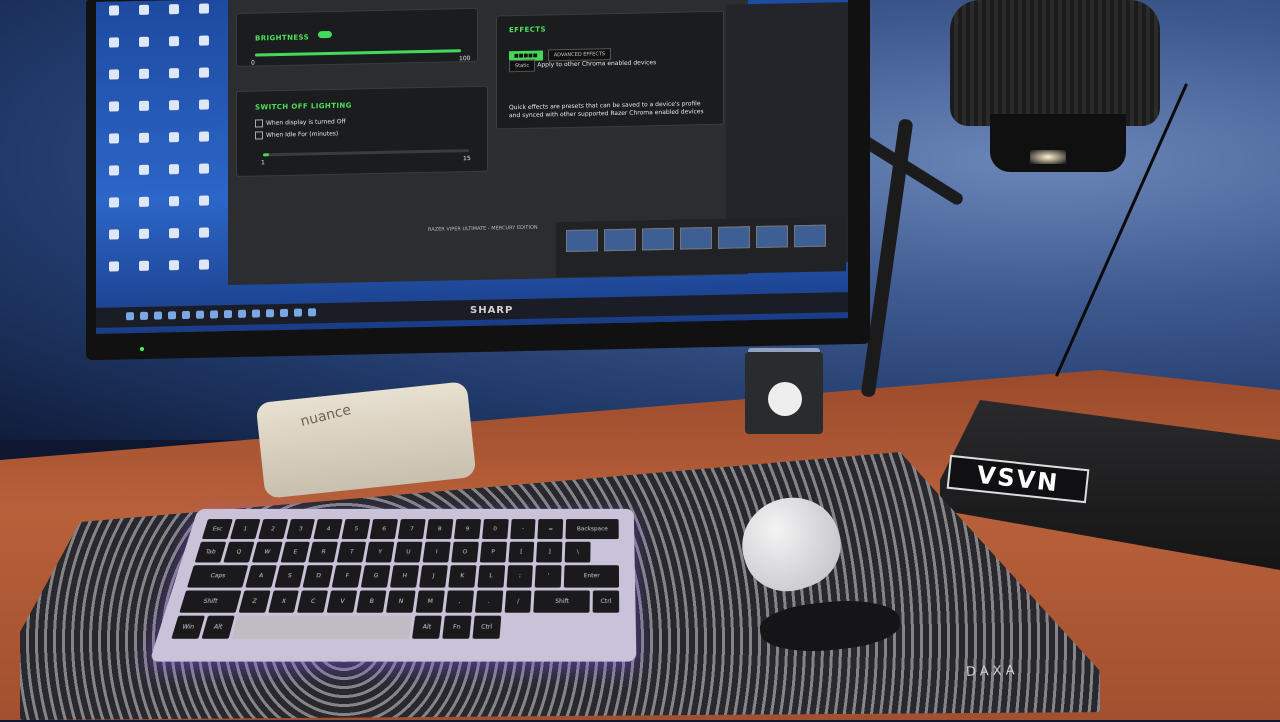 The image size is (1280, 722). What do you see at coordinates (245, 529) in the screenshot?
I see `keyboard-key: 1` at bounding box center [245, 529].